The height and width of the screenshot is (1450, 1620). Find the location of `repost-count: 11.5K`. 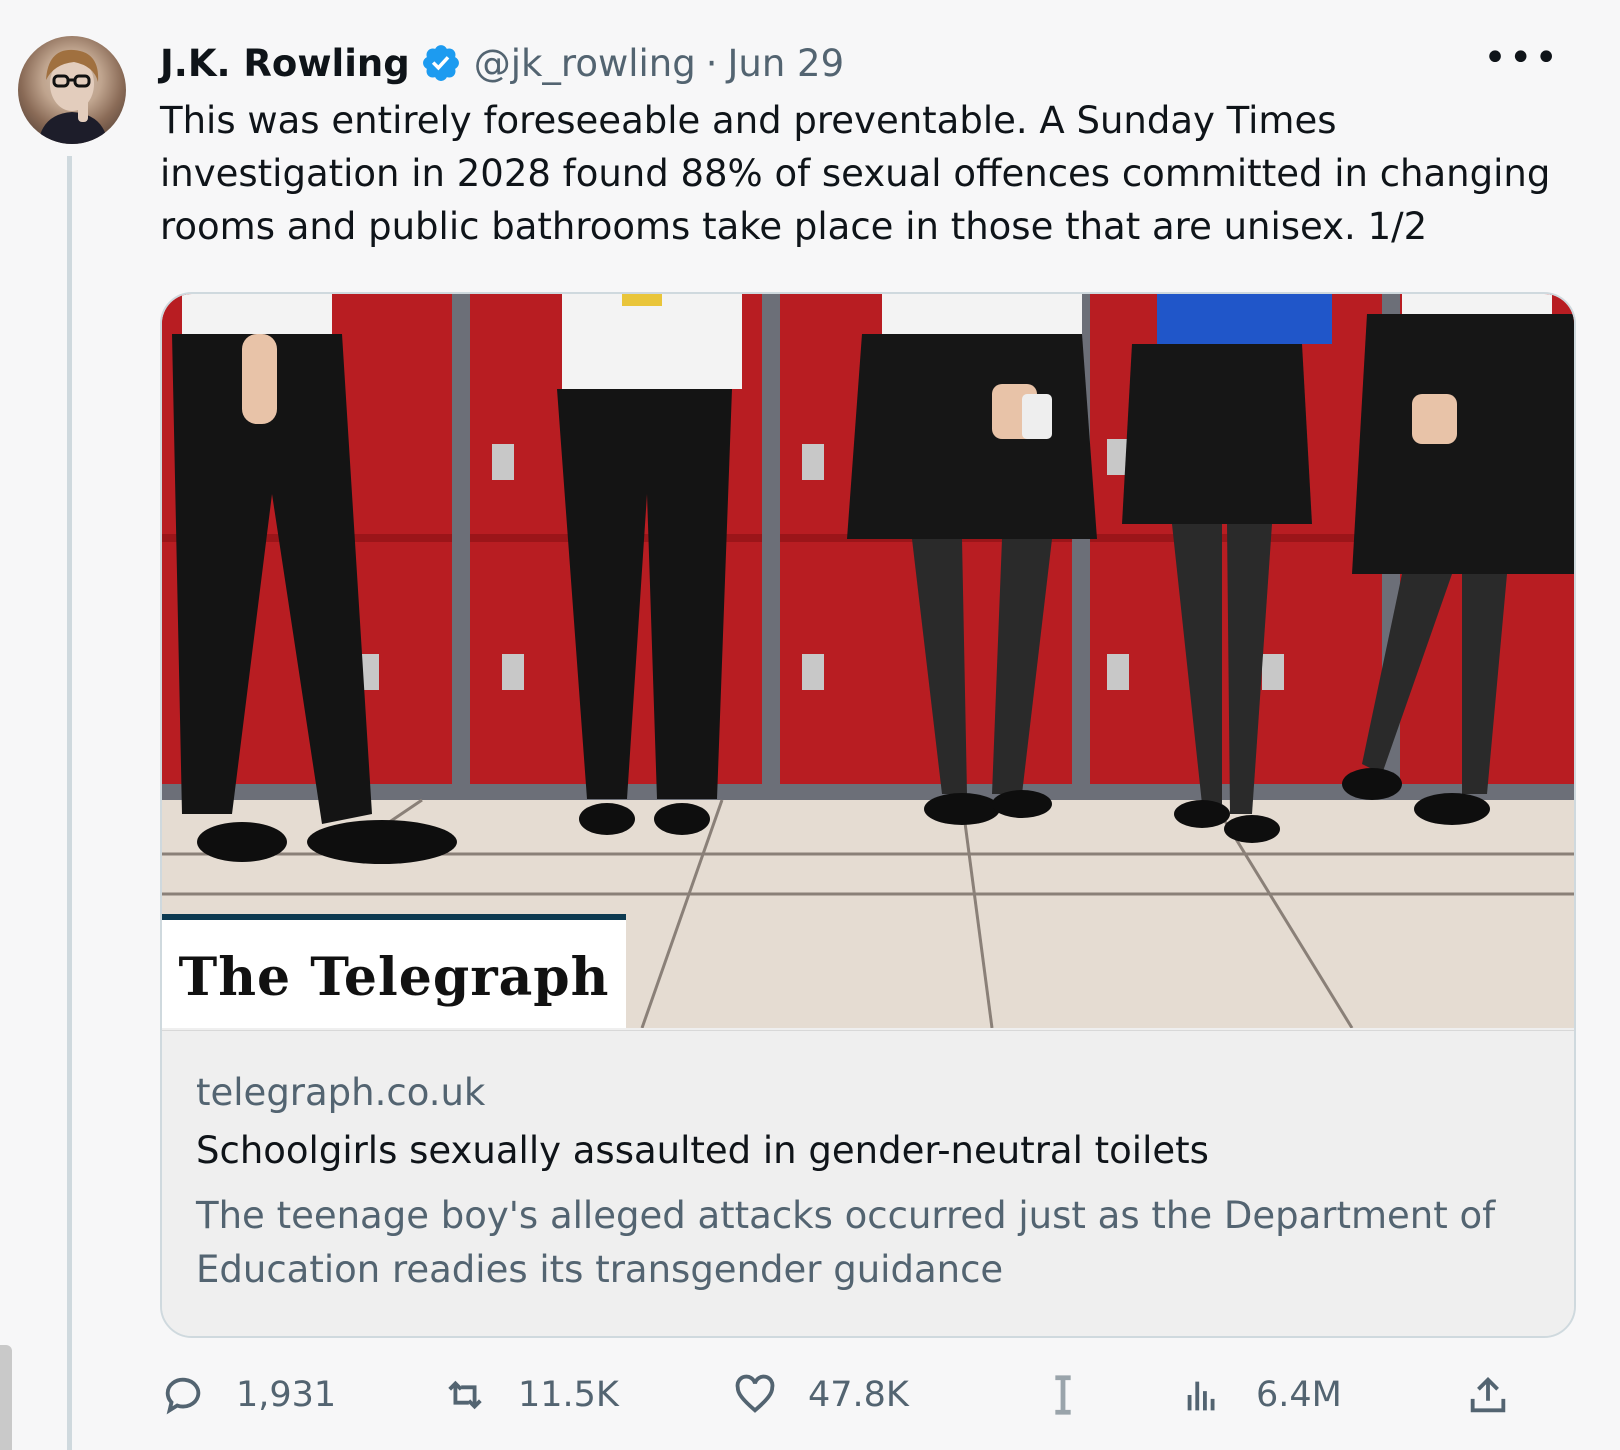

repost-count: 11.5K is located at coordinates (568, 1395).